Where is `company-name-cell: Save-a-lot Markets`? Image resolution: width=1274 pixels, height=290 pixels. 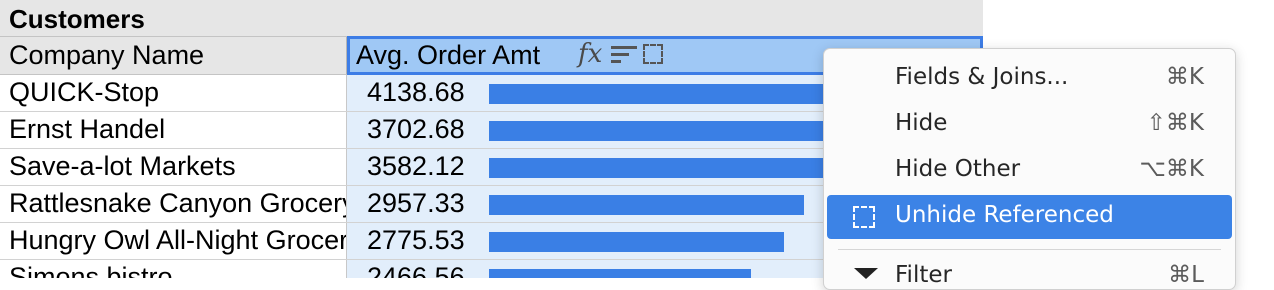 company-name-cell: Save-a-lot Markets is located at coordinates (173, 167).